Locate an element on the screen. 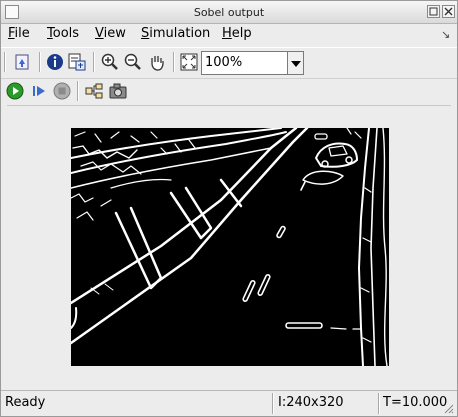  simulation-toolbar is located at coordinates (229, 90).